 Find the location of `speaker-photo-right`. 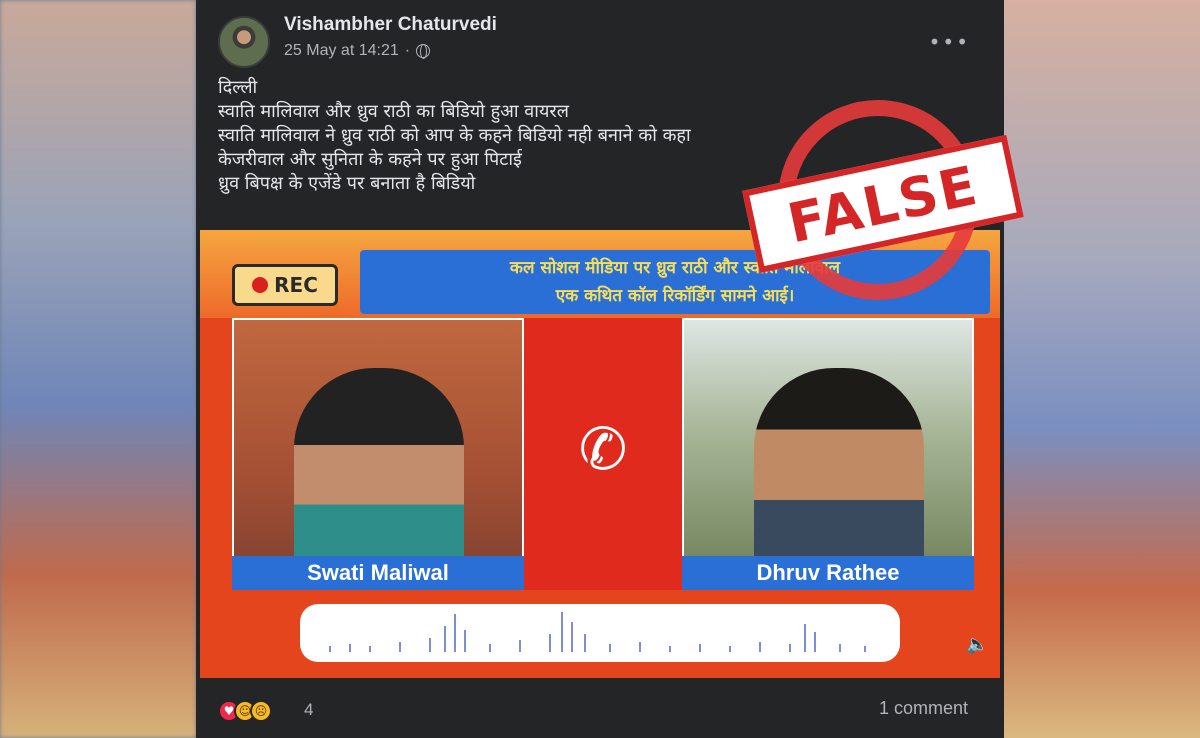

speaker-photo-right is located at coordinates (839, 478).